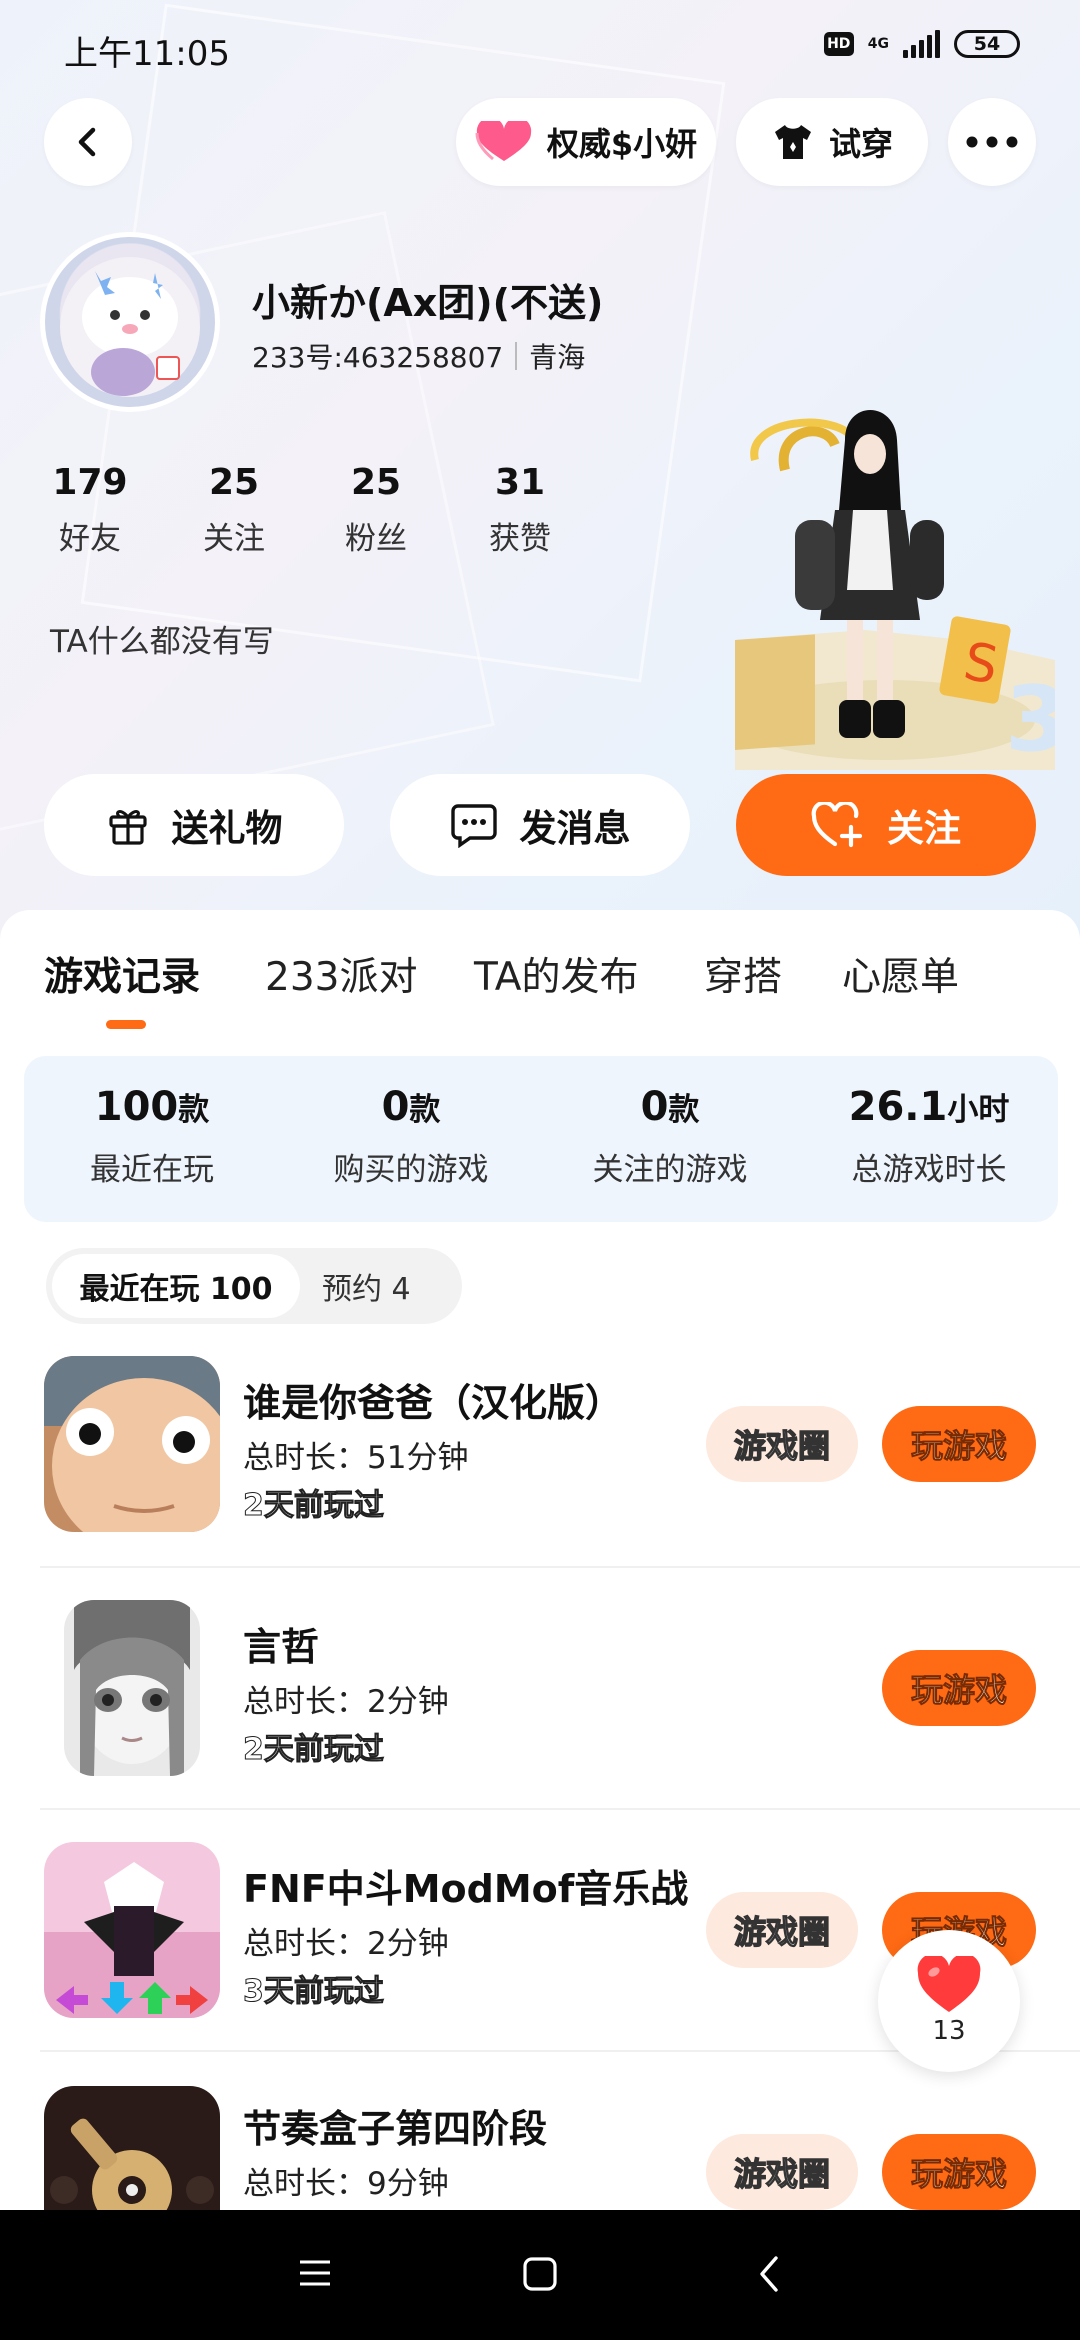  I want to click on try-on-label: 试穿, so click(860, 144).